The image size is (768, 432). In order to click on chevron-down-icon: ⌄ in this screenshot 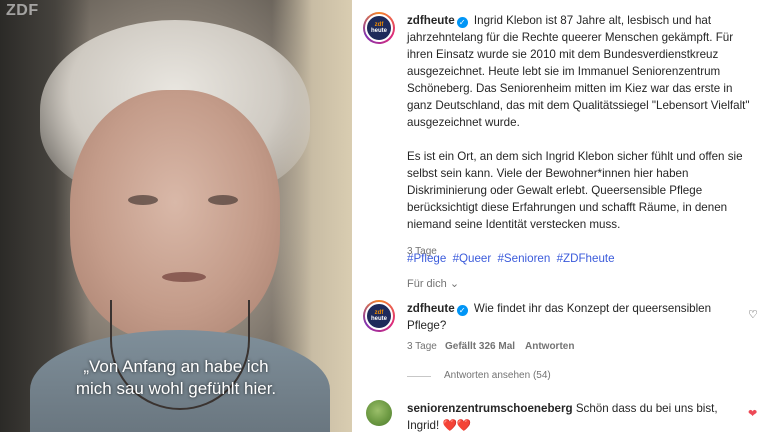, I will do `click(454, 284)`.